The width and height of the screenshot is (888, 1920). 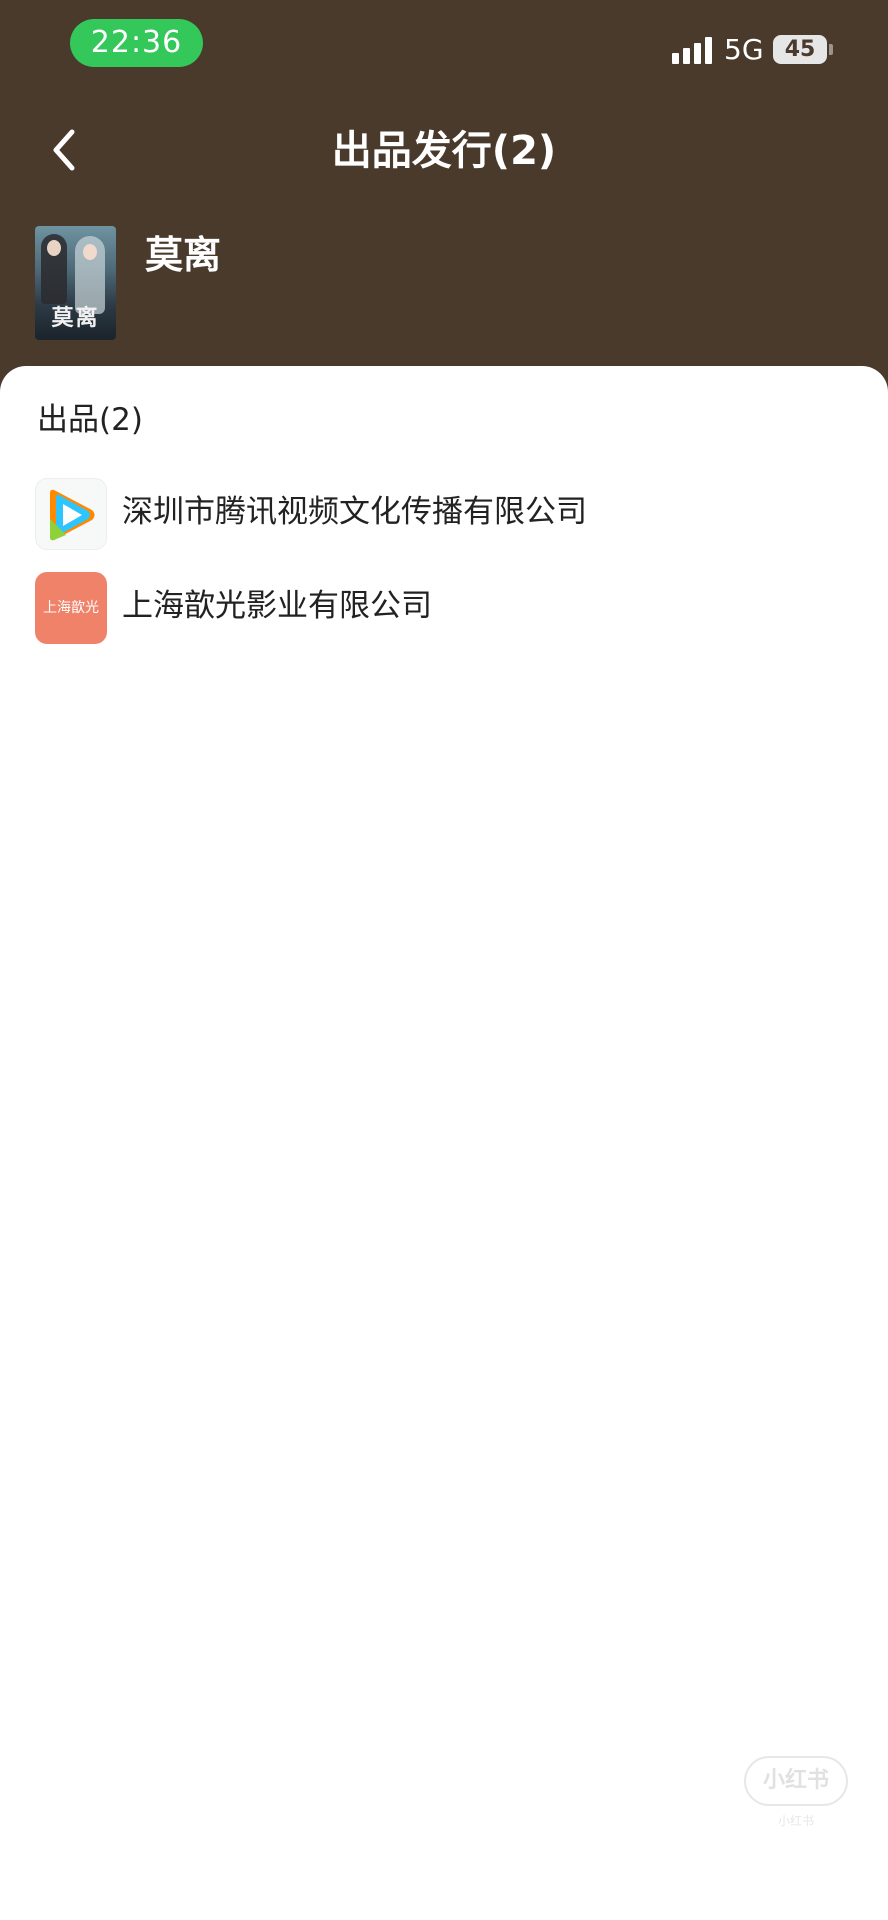 What do you see at coordinates (796, 1781) in the screenshot?
I see `watermark-logo: 小红书` at bounding box center [796, 1781].